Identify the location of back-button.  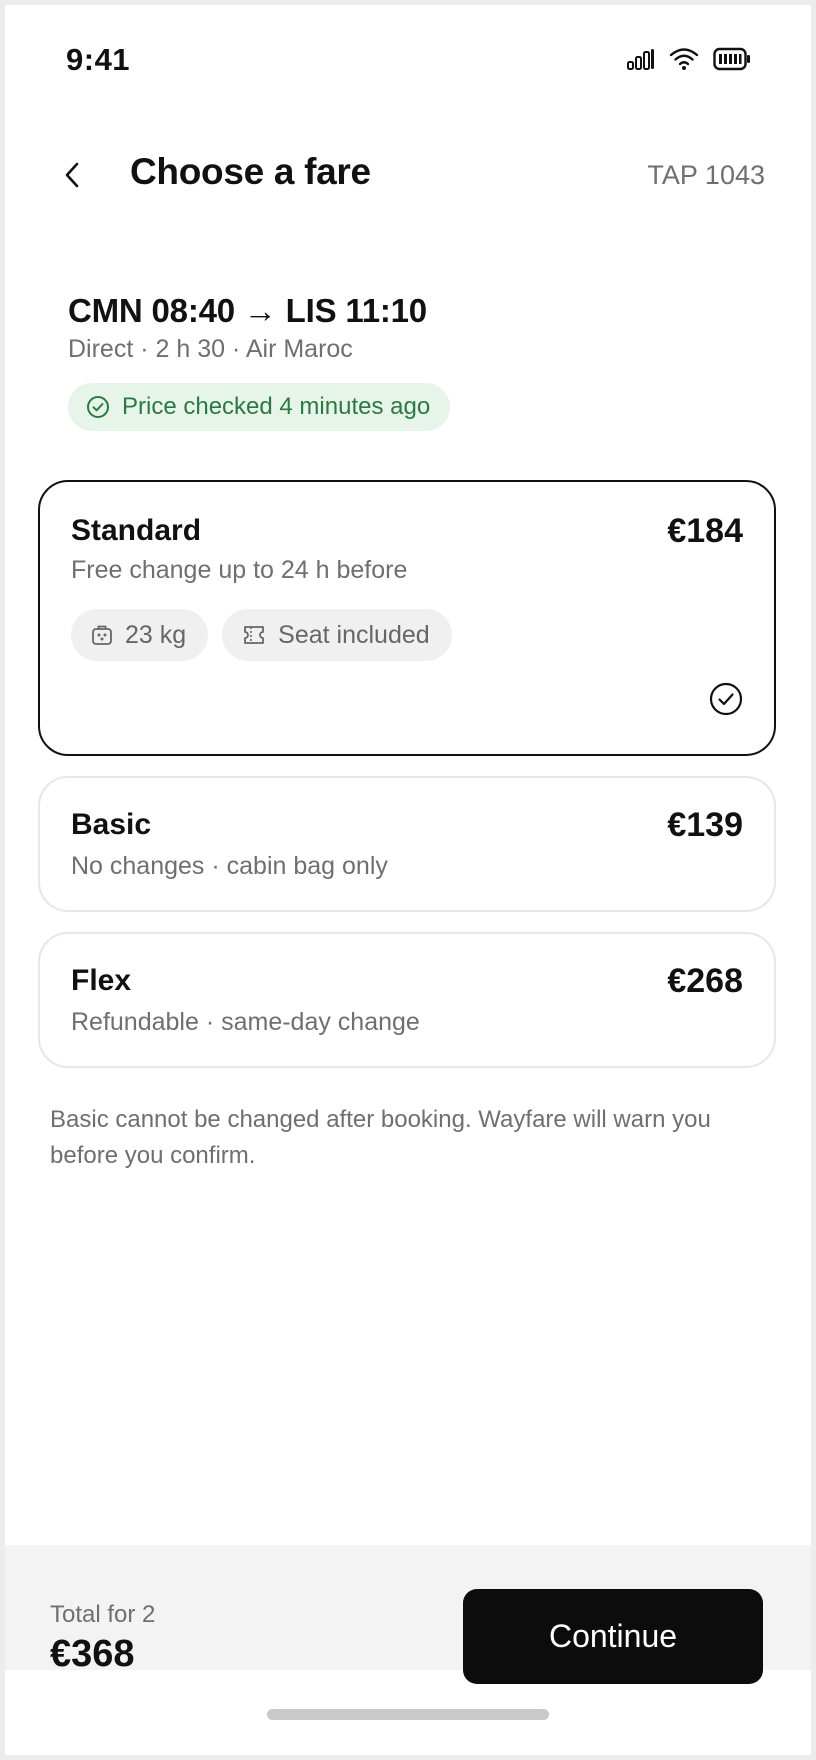
(73, 175).